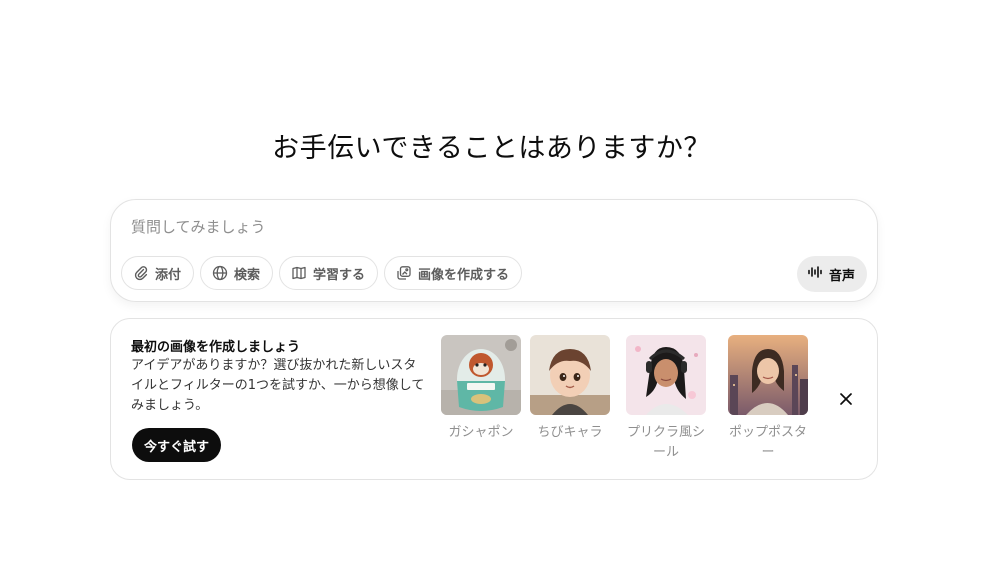 Image resolution: width=1003 pixels, height=583 pixels. I want to click on style-label: ポップポスター, so click(767, 442).